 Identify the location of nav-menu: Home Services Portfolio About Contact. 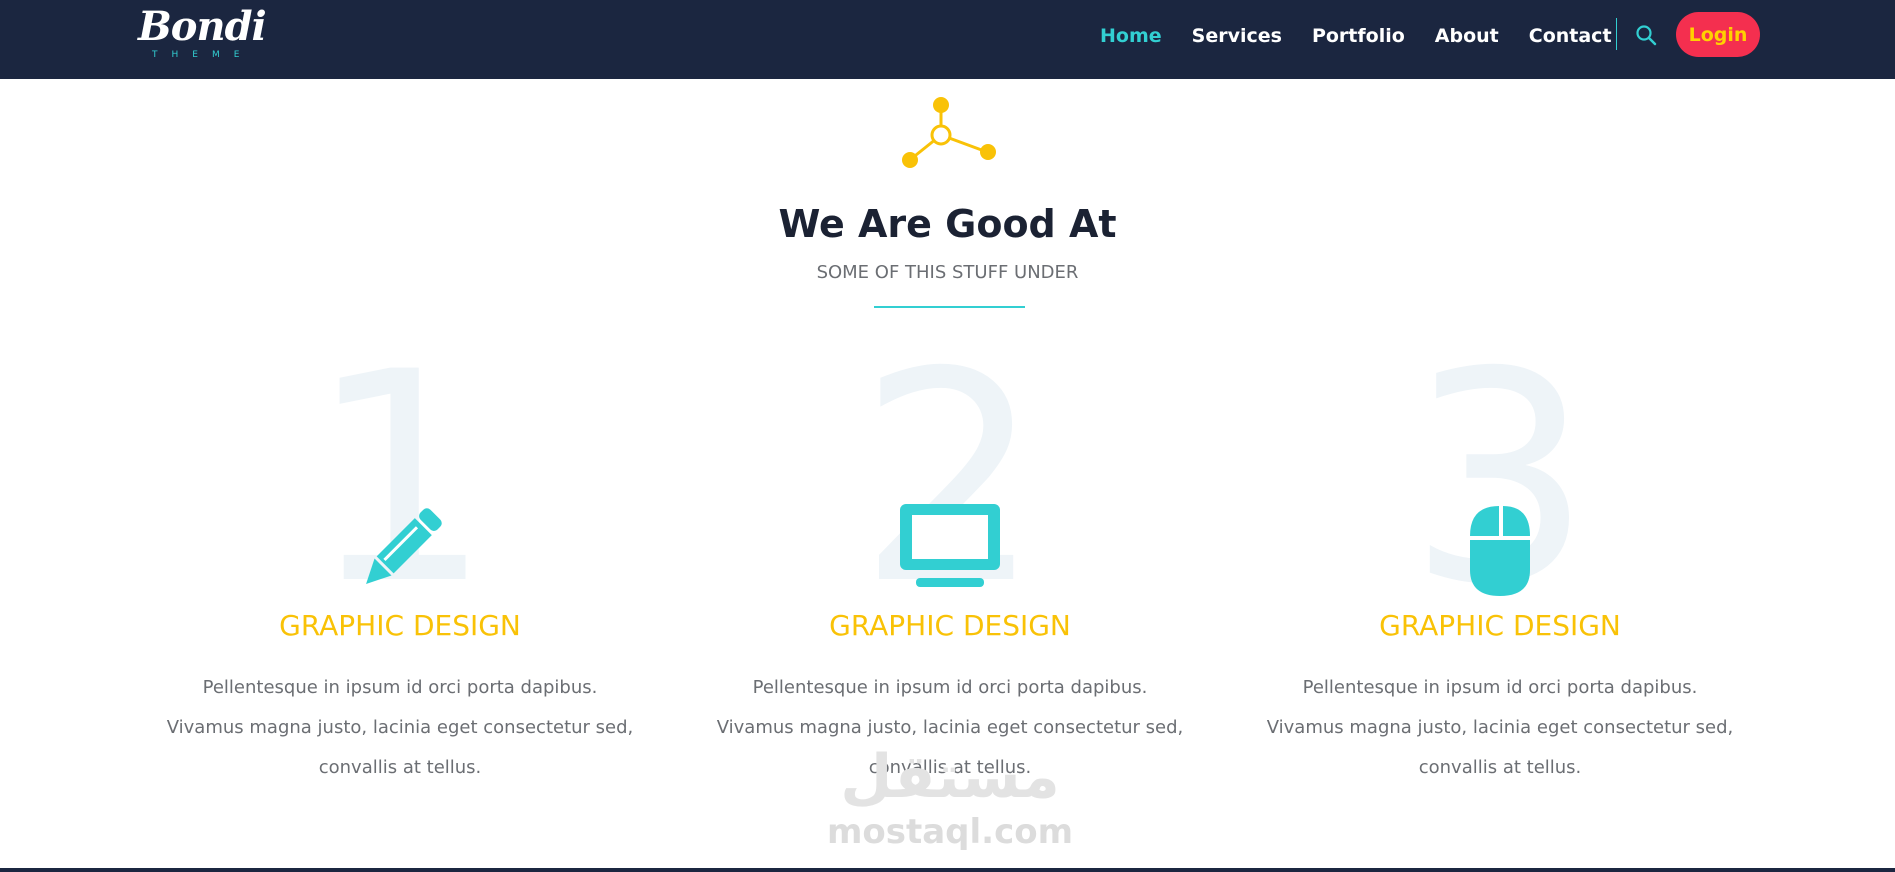
(1371, 36).